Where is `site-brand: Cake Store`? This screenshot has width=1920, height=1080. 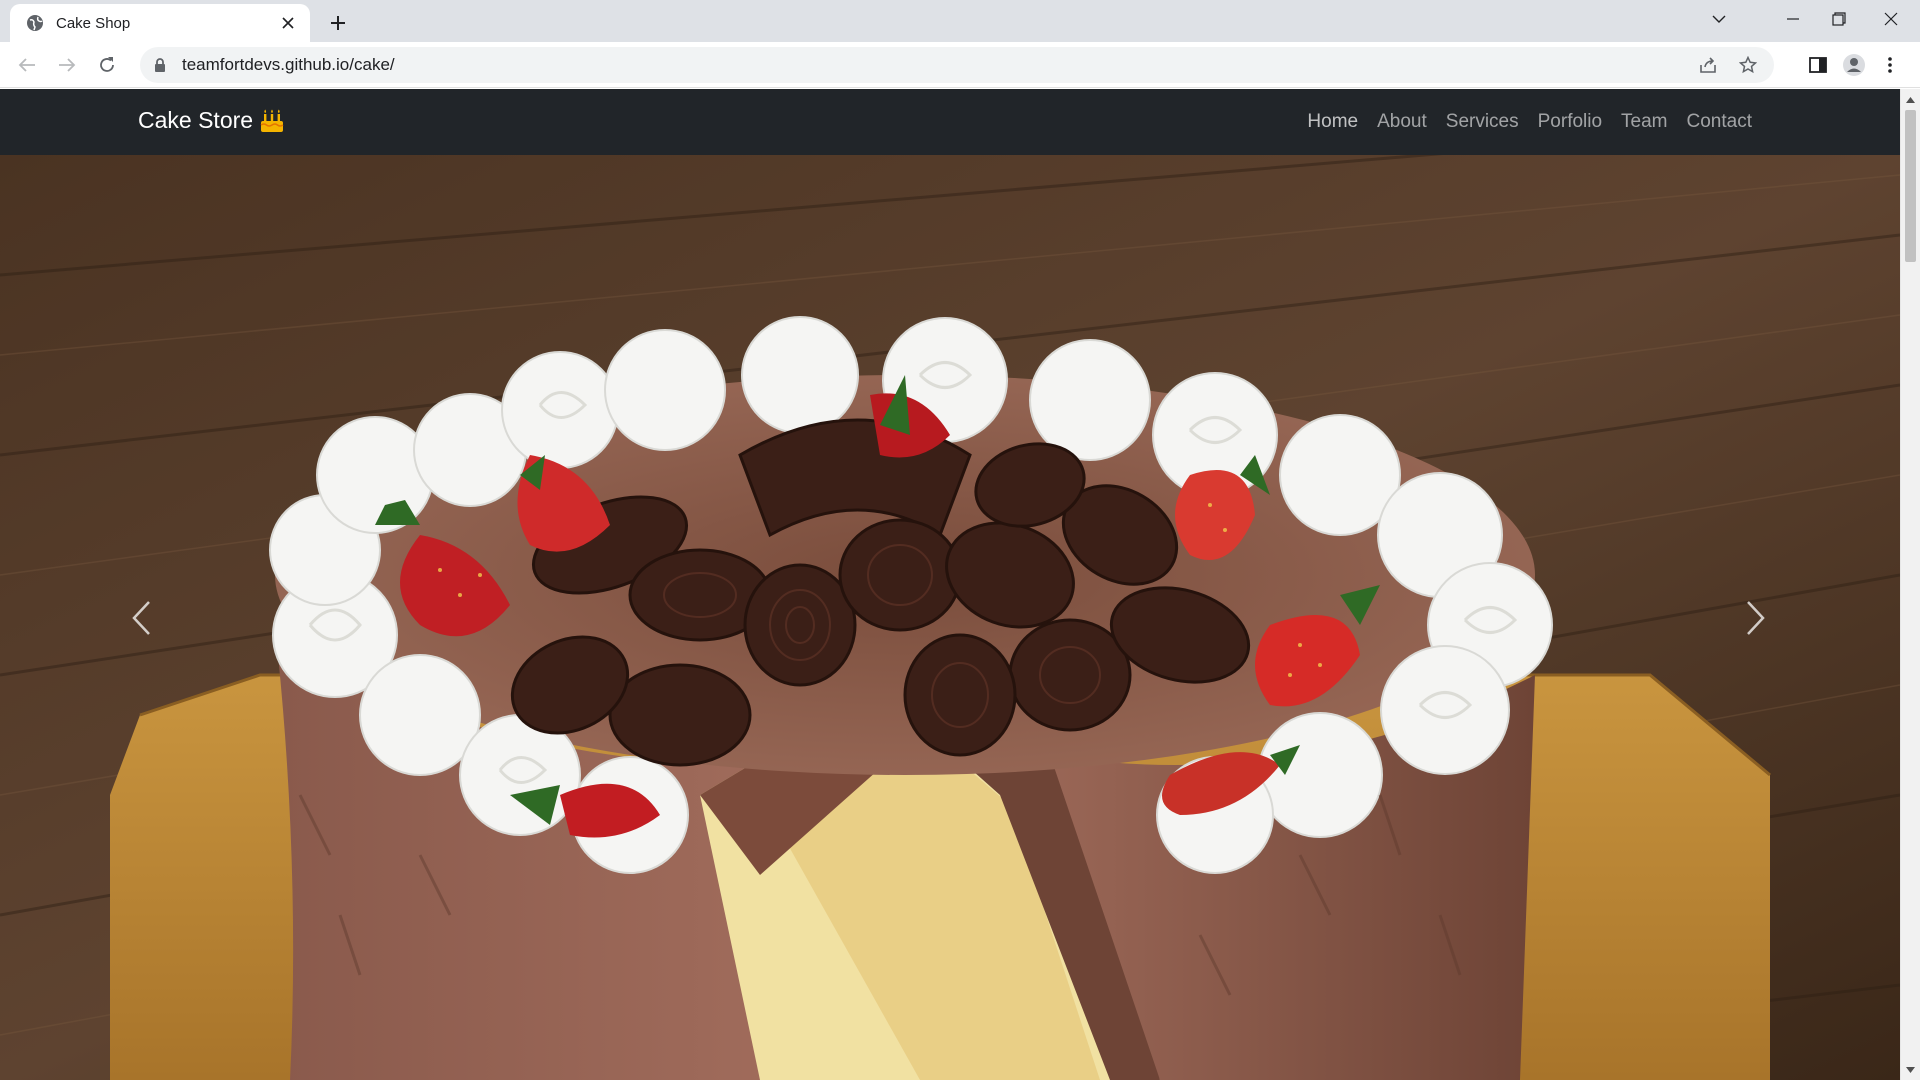 site-brand: Cake Store is located at coordinates (211, 120).